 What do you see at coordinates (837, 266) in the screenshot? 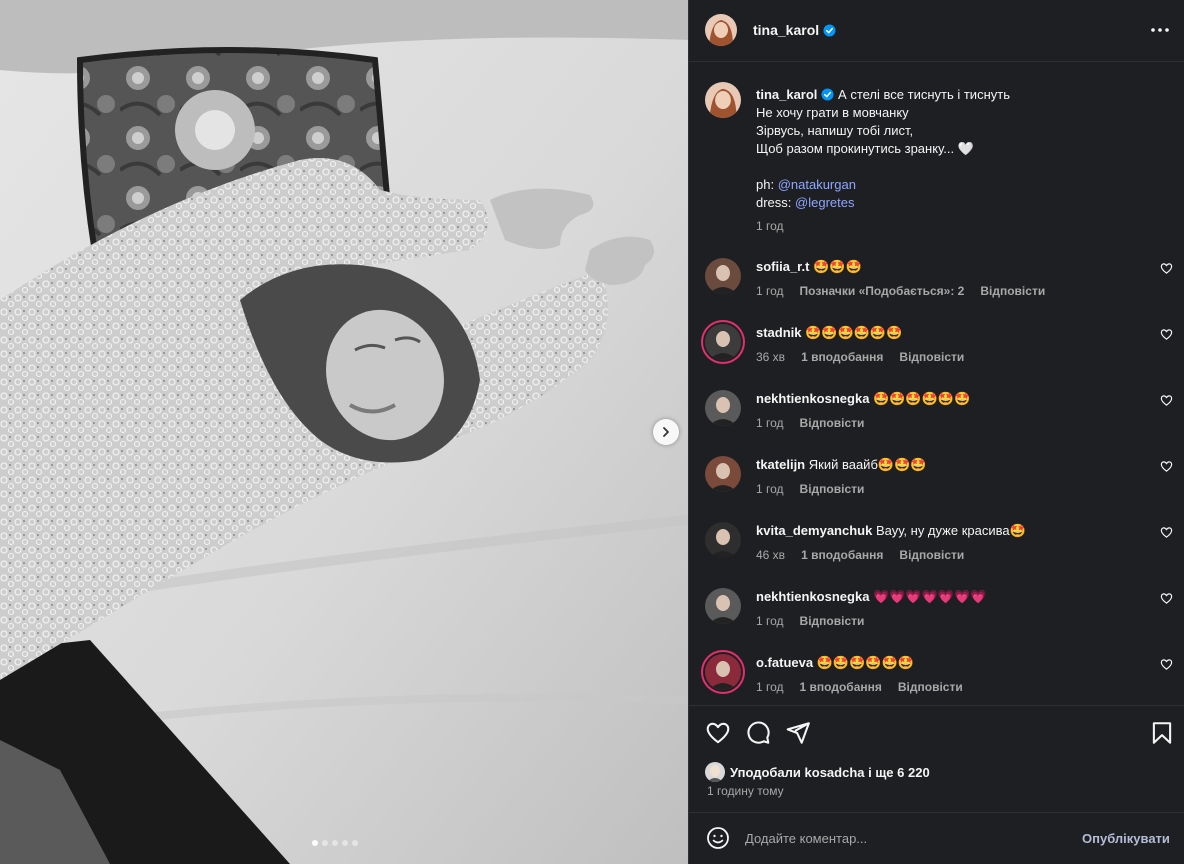
I see `comment-text: 🤩🤩🤩` at bounding box center [837, 266].